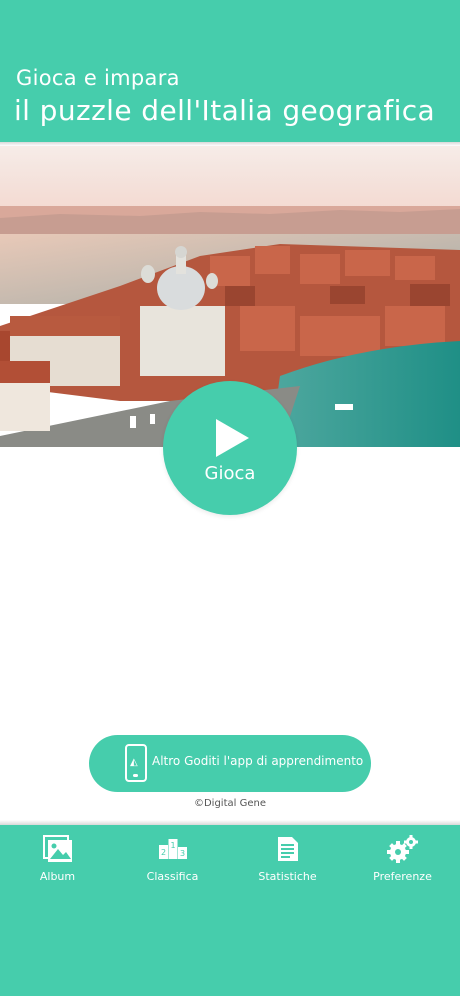 This screenshot has width=460, height=996. I want to click on promo-app-button: ◭ Altro Goditi l'app di apprendimento, so click(230, 763).